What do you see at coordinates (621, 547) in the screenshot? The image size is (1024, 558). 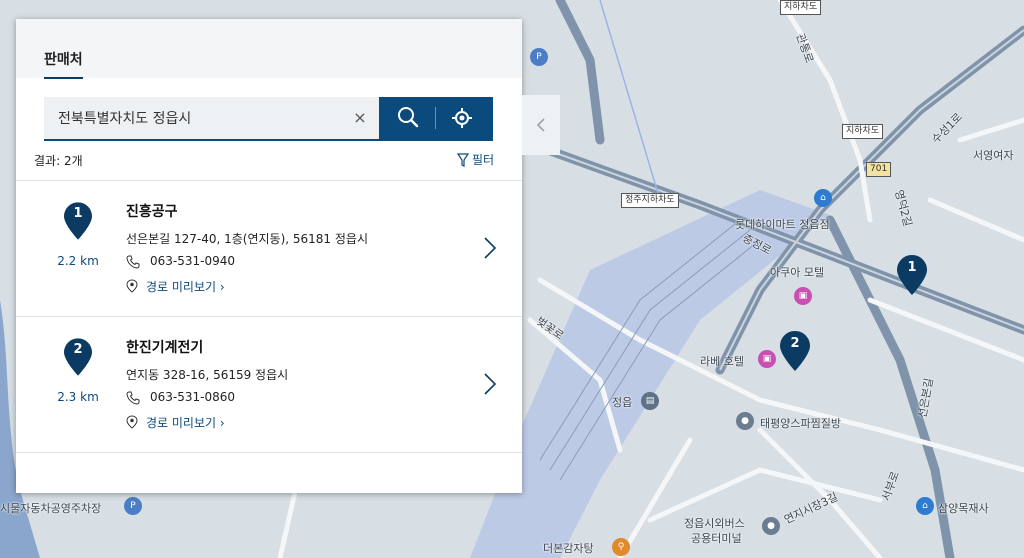 I see `restaurant-poi-icon: ⚲` at bounding box center [621, 547].